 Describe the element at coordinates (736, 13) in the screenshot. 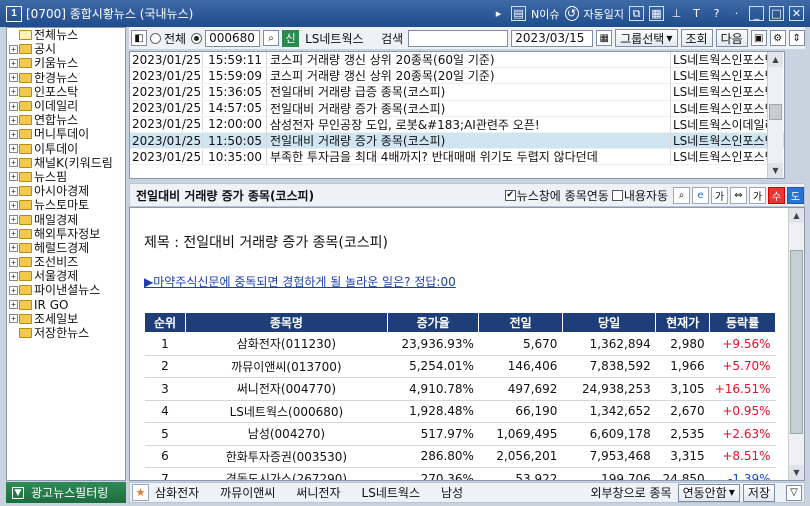

I see `config-icon: ·` at that location.